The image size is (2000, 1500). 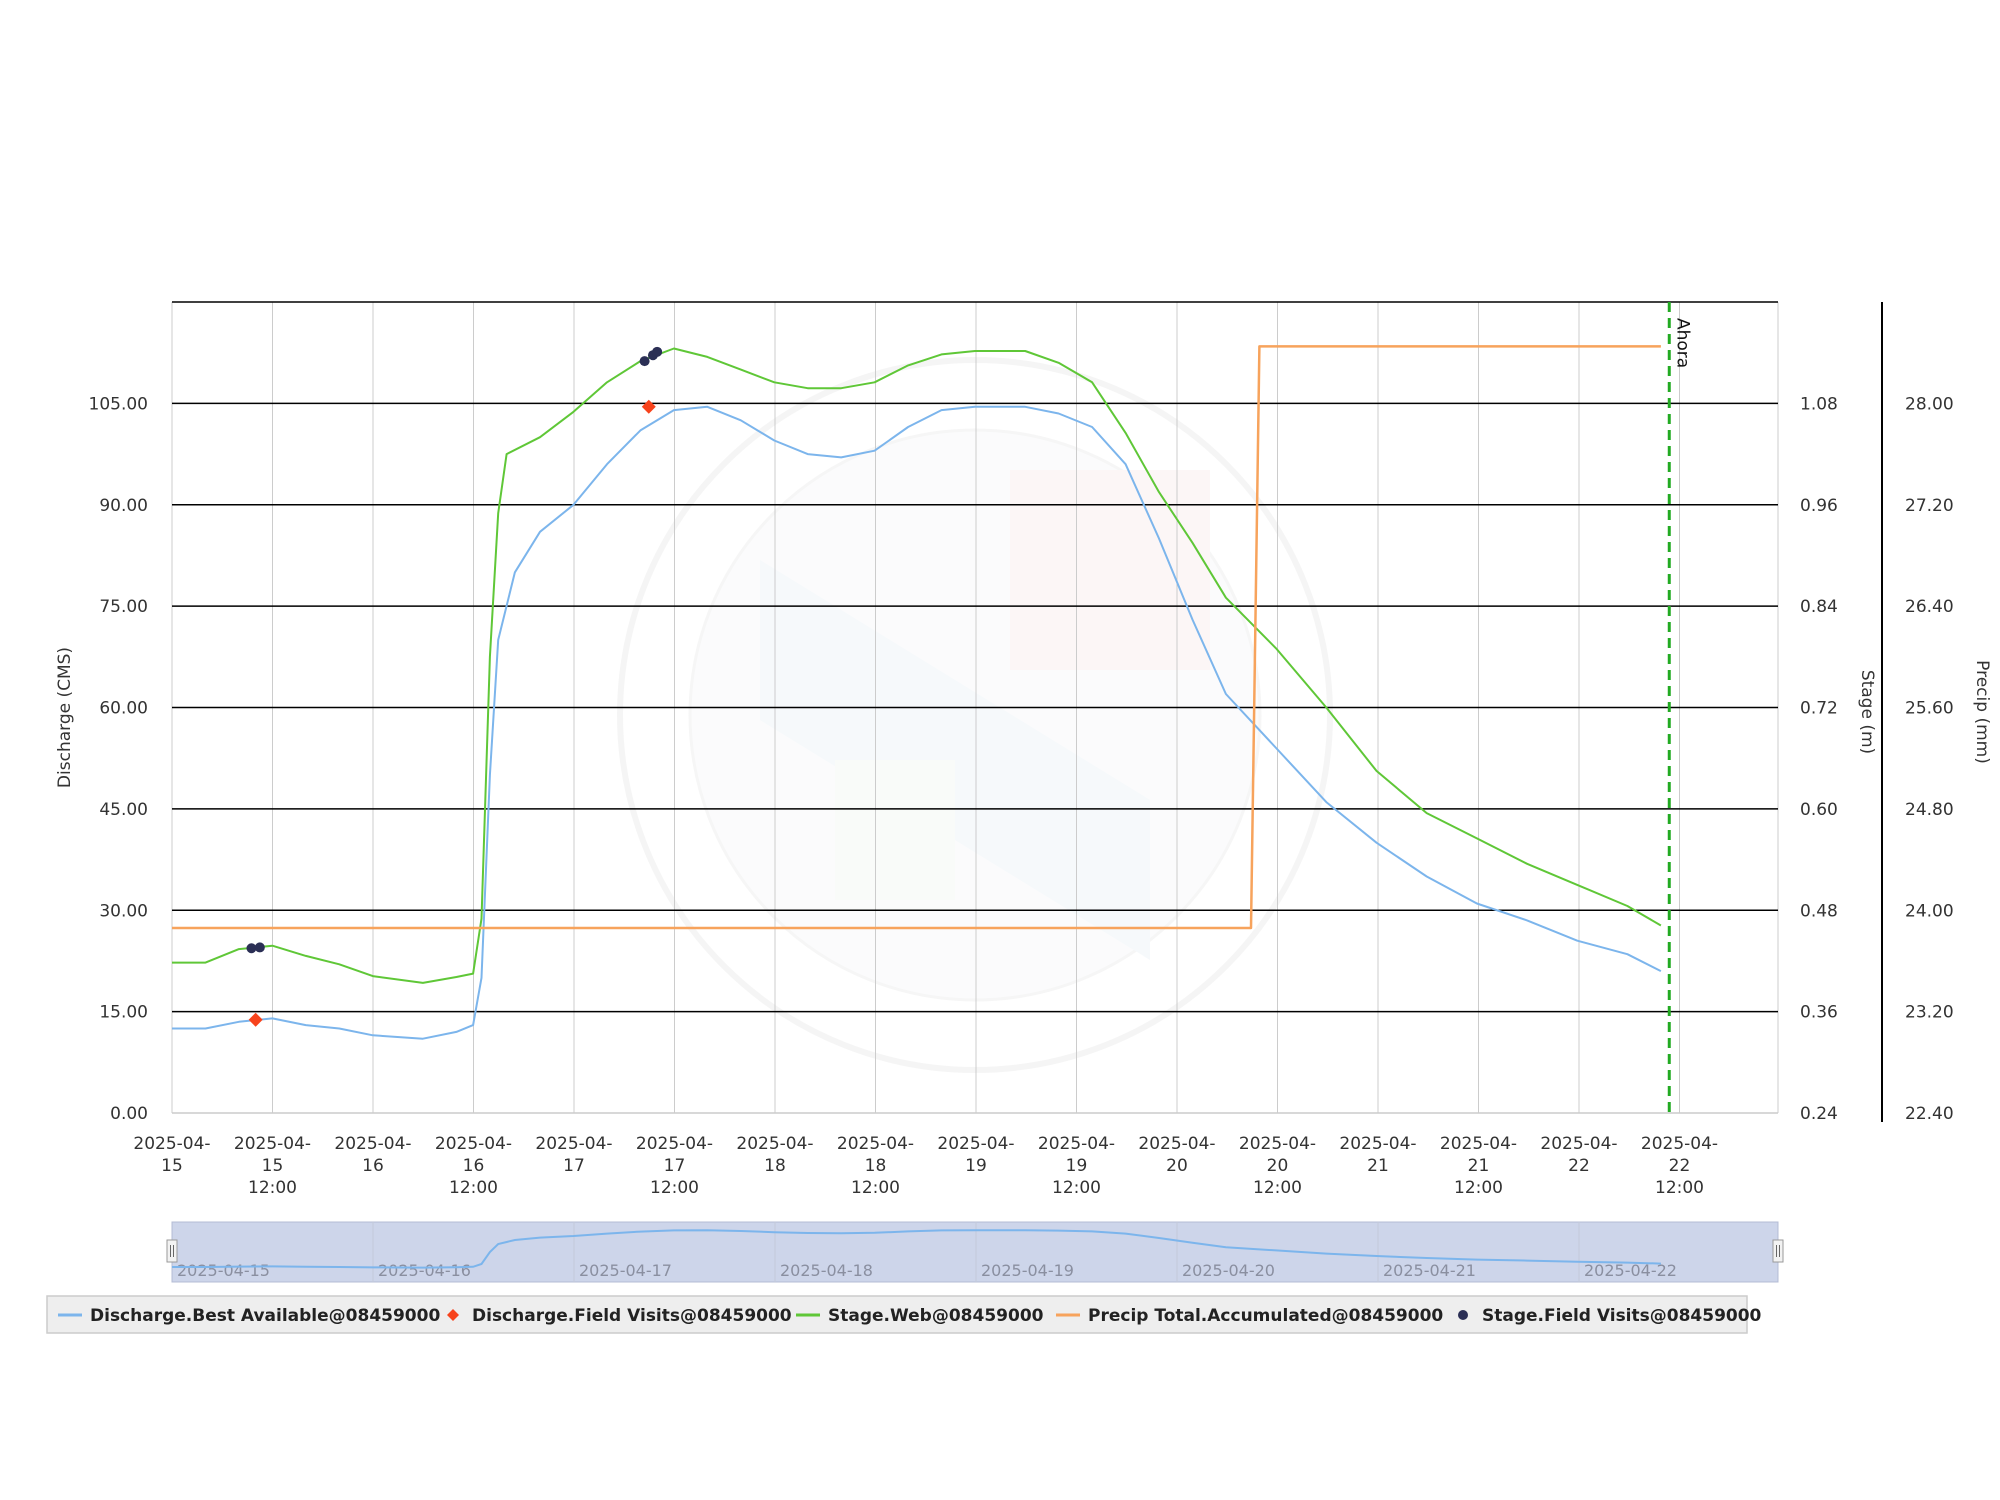 What do you see at coordinates (265, 1316) in the screenshot?
I see `legend-label: Discharge.Best Available@08459000` at bounding box center [265, 1316].